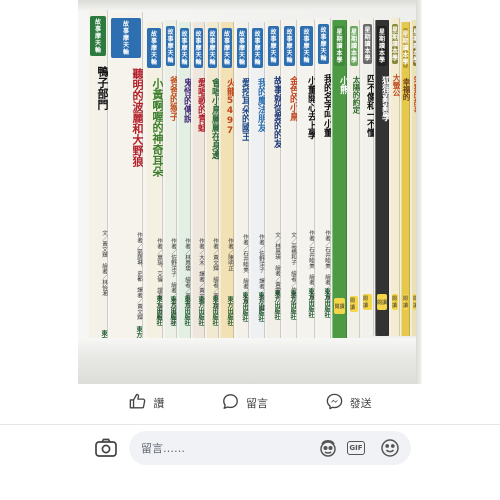 Image resolution: width=500 pixels, height=500 pixels. What do you see at coordinates (273, 181) in the screenshot?
I see `book-spine: 故事摩天輪故事就從愛的的友 文／林惠瑛 繪者／黃雪萍 東方出版社` at bounding box center [273, 181].